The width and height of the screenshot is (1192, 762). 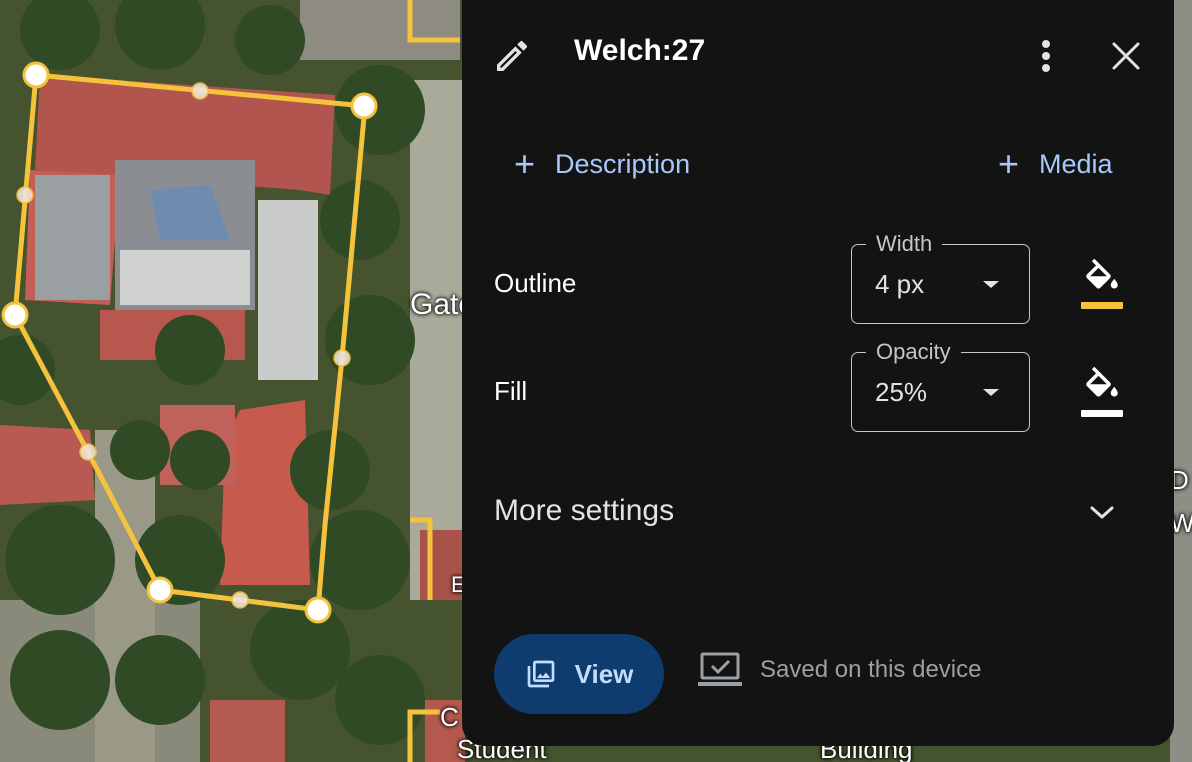 I want to click on view-button: View, so click(x=579, y=674).